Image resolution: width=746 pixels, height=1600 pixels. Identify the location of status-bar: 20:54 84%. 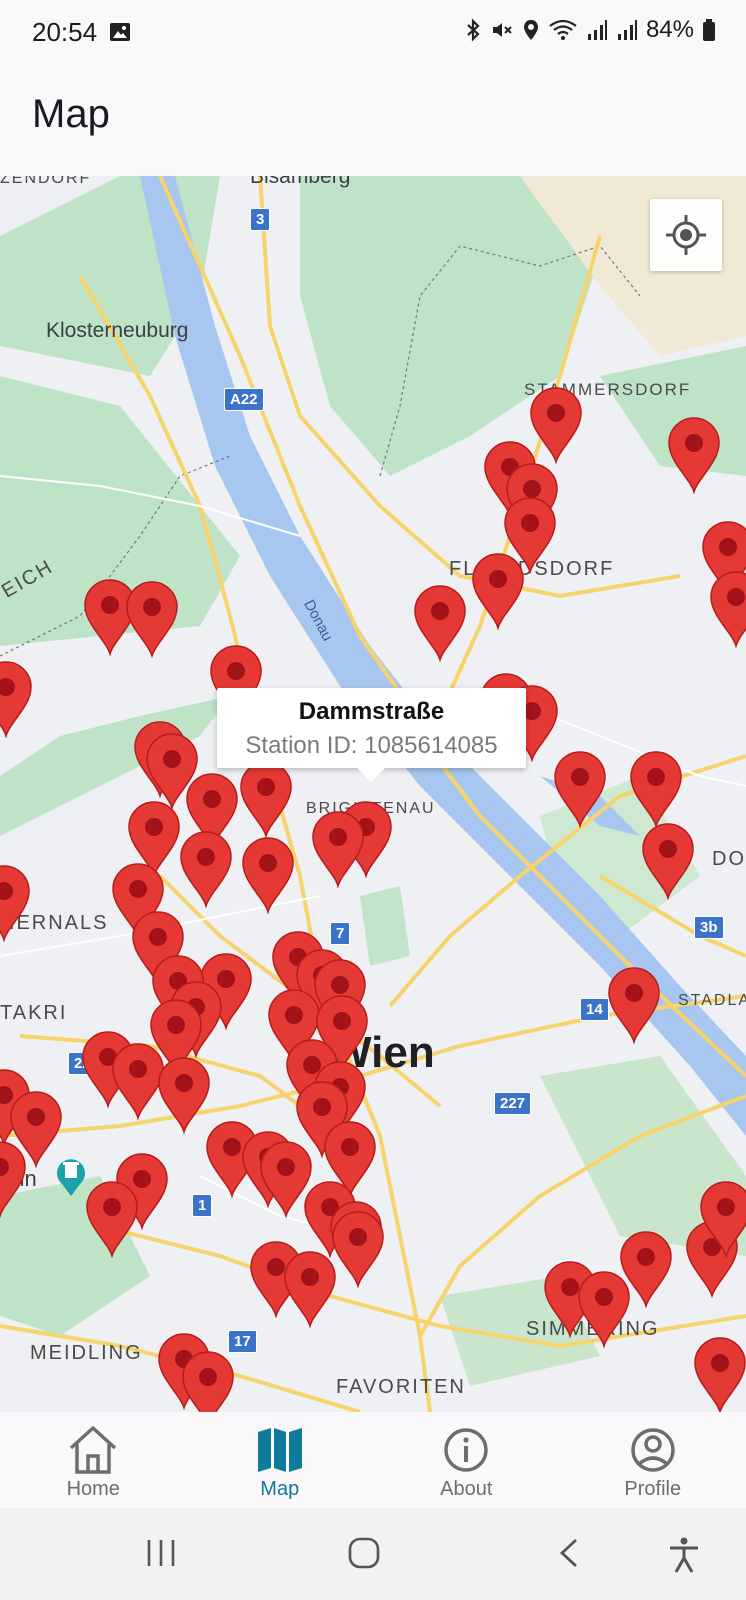
(373, 35).